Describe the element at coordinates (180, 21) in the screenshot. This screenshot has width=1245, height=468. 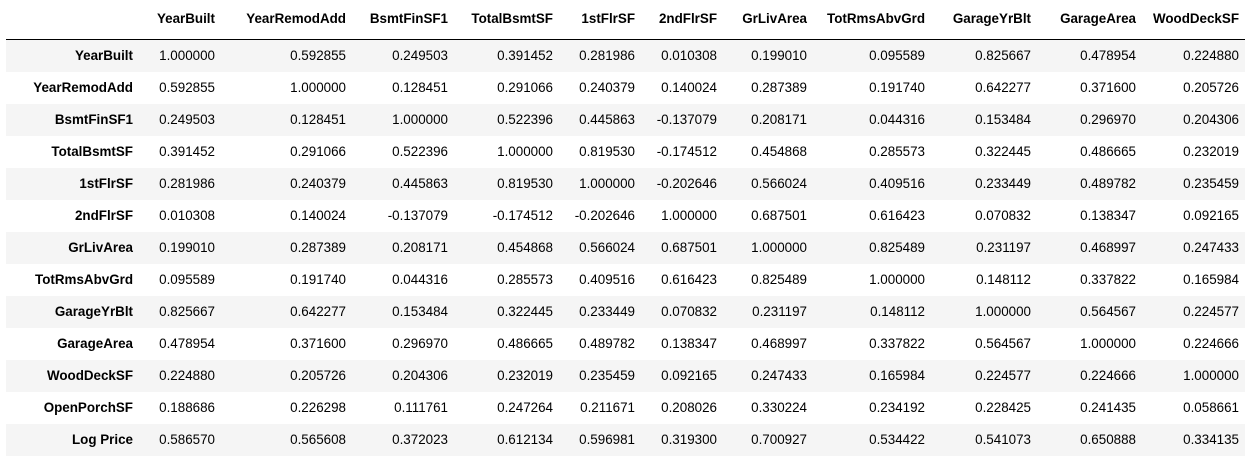
I see `column-header: YearBuilt` at that location.